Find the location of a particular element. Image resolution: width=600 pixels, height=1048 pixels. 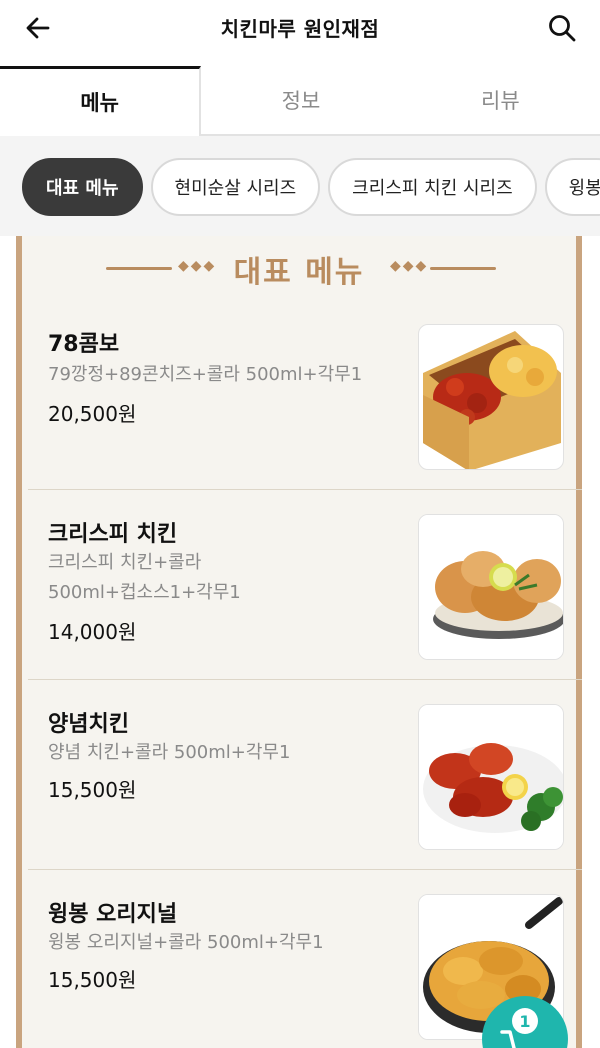

menu-item-price: 20,500원 is located at coordinates (92, 414).